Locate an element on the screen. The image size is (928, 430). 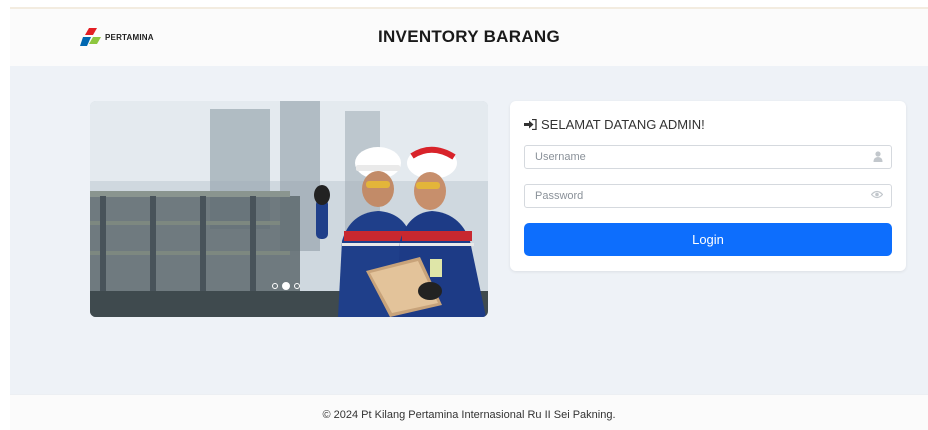
user-icon is located at coordinates (878, 156).